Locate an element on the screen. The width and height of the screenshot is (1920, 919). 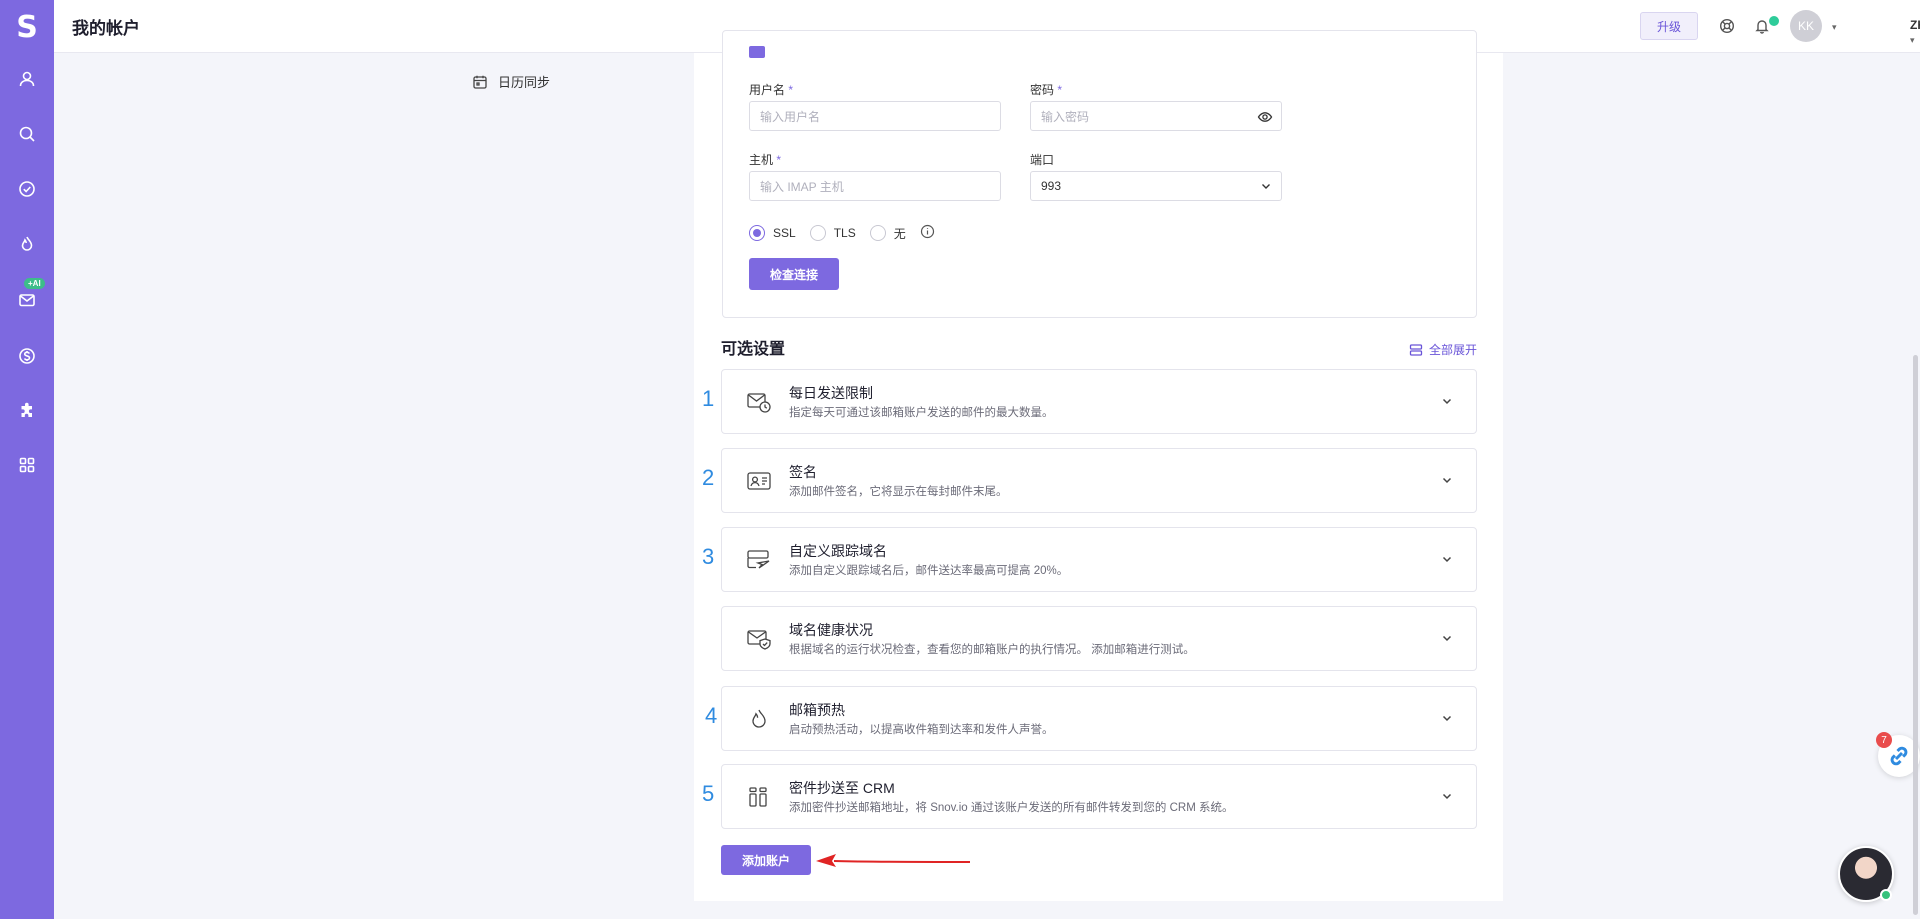
radio-tls-label: TLS is located at coordinates (844, 233).